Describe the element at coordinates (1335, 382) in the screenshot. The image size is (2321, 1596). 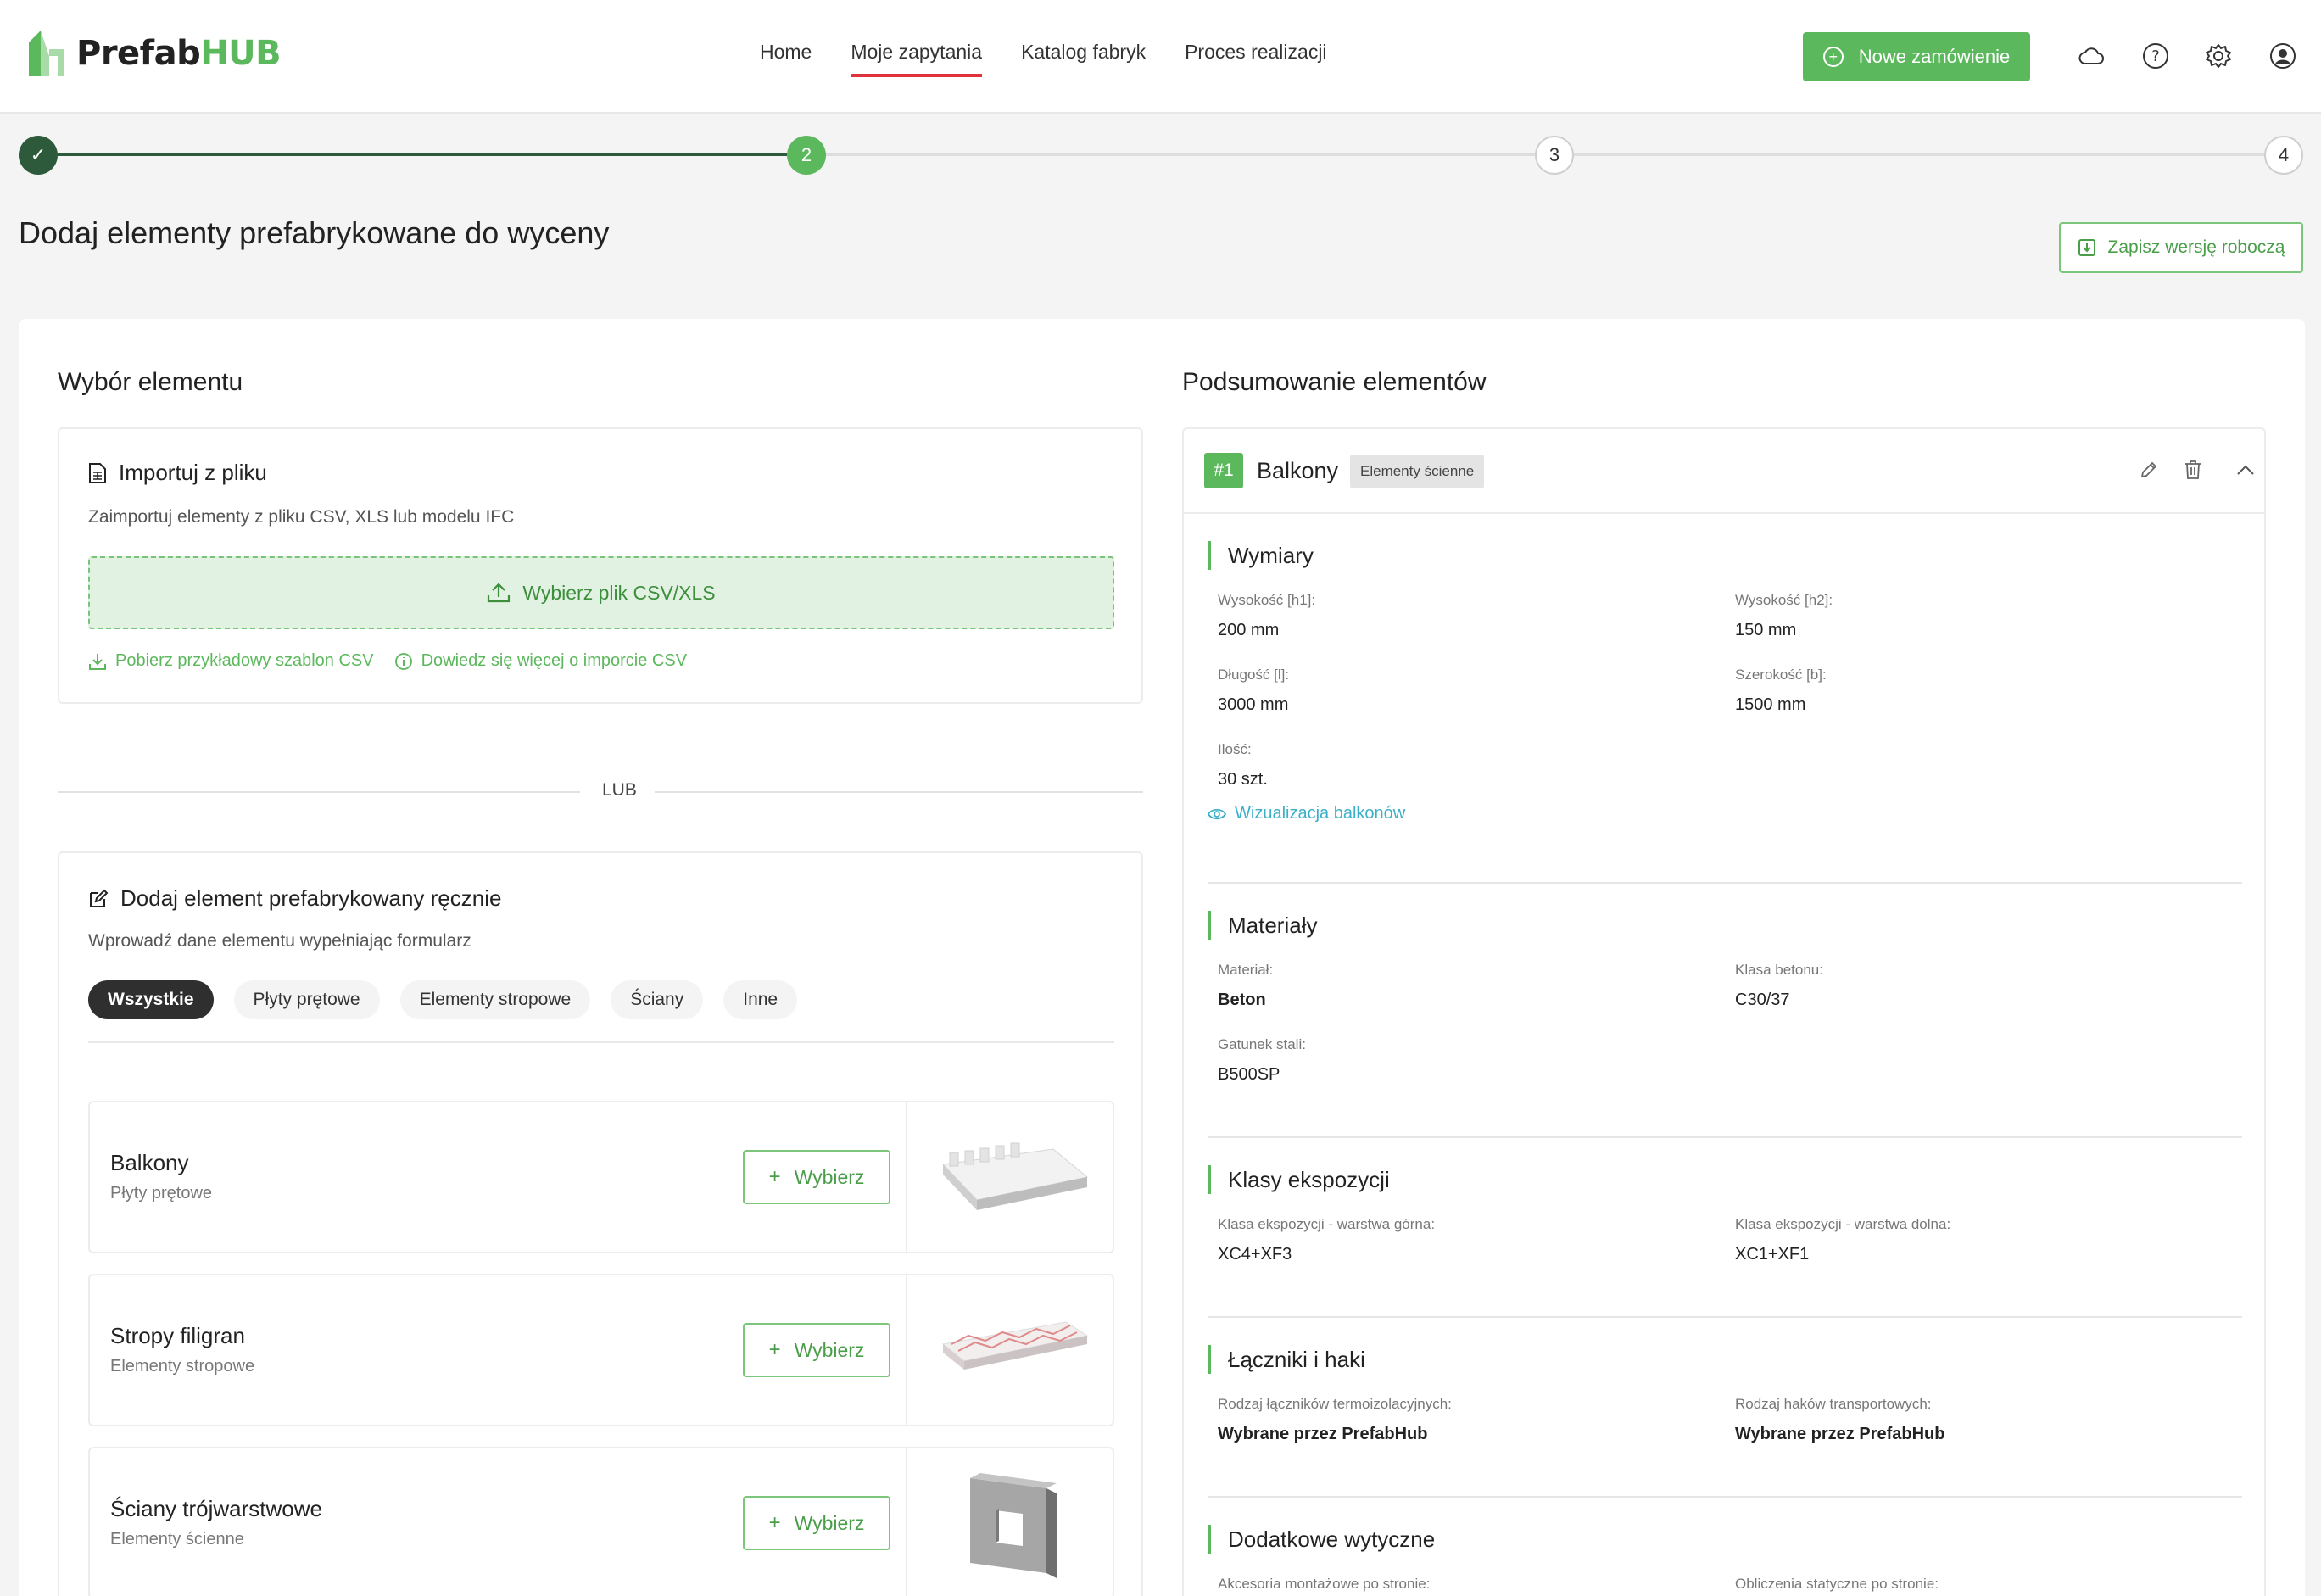
I see `summary-section-title: Podsumowanie elementów` at that location.